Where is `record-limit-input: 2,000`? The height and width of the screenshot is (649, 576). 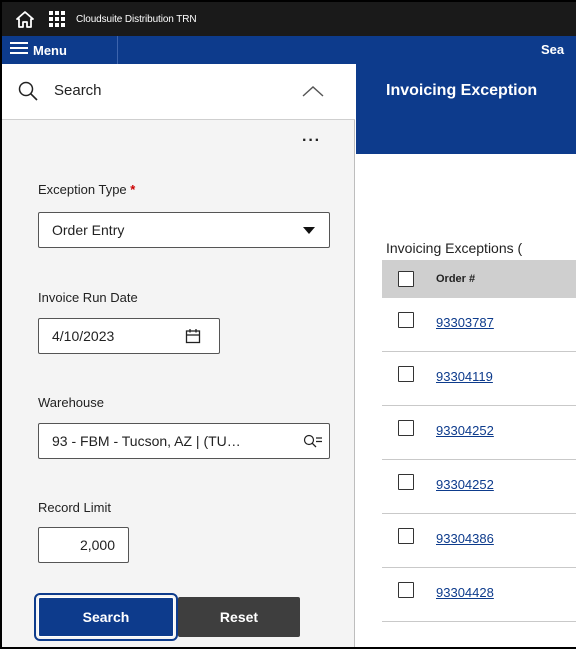 record-limit-input: 2,000 is located at coordinates (83, 545).